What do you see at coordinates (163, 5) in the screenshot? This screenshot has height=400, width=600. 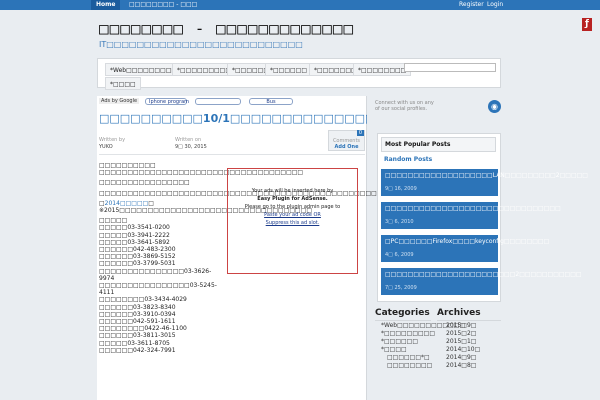 I see `nav-site-link: □□□□□□□□ - □□□` at bounding box center [163, 5].